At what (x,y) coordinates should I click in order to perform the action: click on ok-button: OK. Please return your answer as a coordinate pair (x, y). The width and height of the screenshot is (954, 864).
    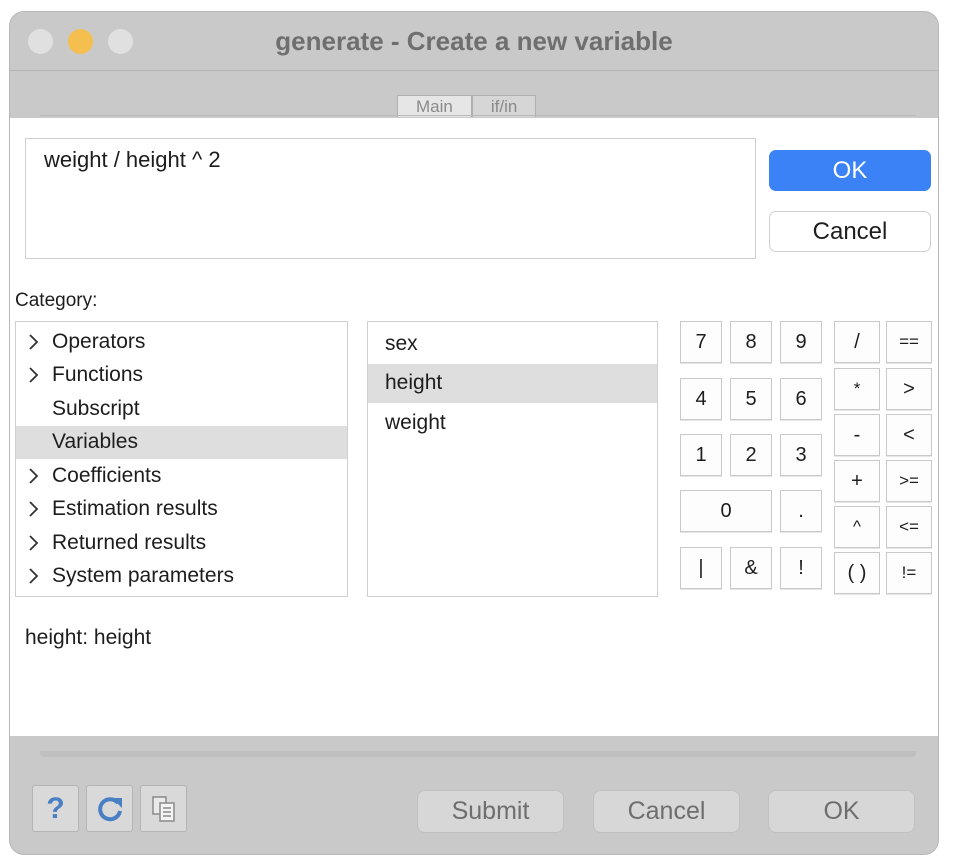
    Looking at the image, I should click on (850, 170).